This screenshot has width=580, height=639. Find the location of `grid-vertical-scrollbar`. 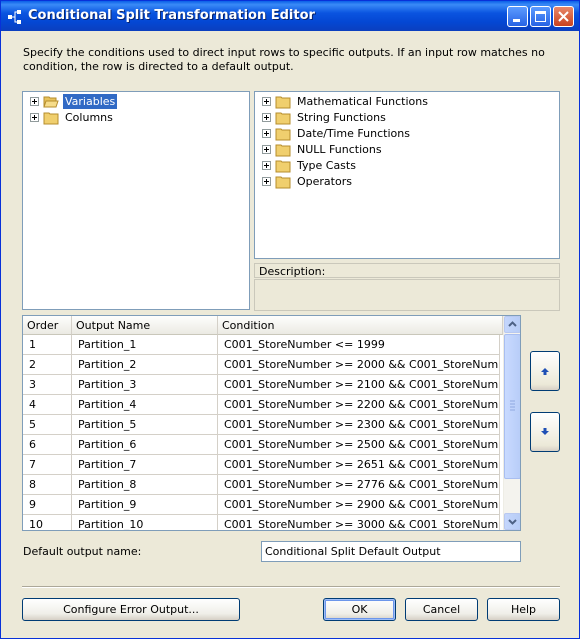

grid-vertical-scrollbar is located at coordinates (511, 423).